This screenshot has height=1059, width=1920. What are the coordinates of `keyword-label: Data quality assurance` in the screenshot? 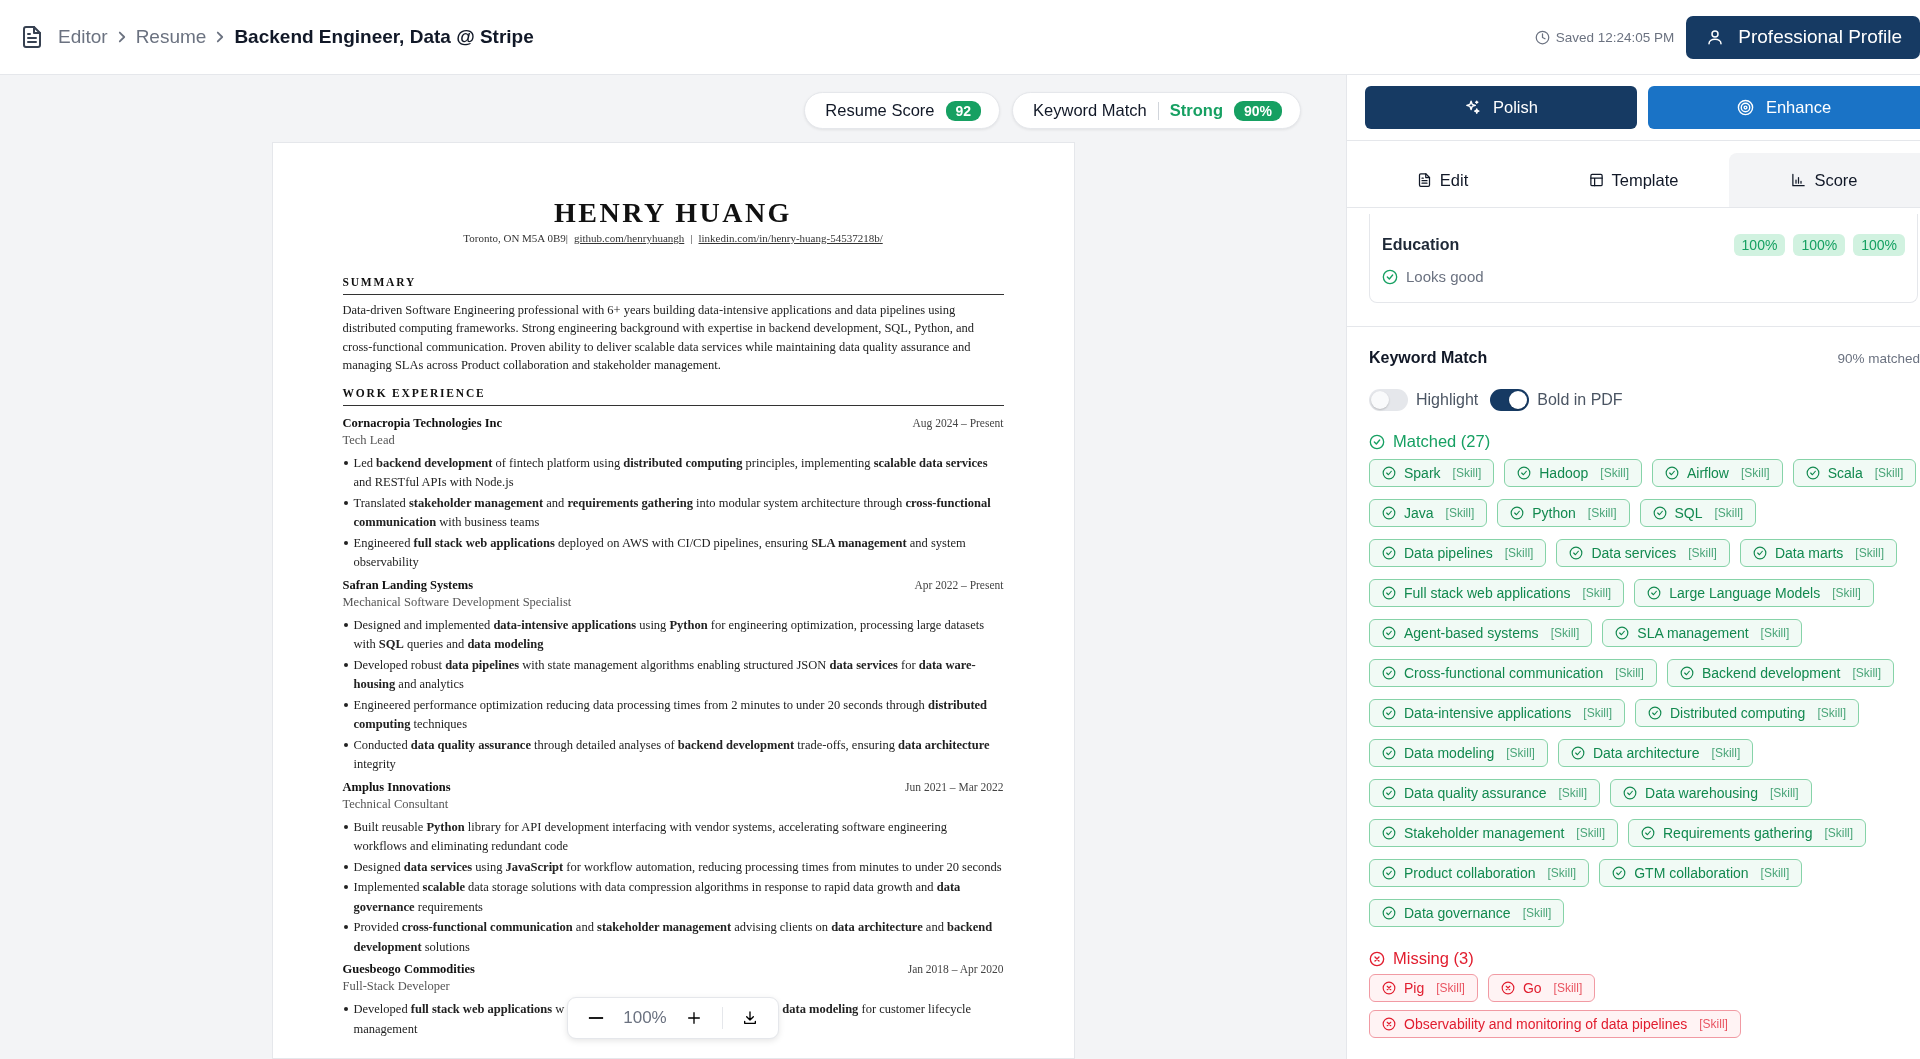 It's located at (1475, 793).